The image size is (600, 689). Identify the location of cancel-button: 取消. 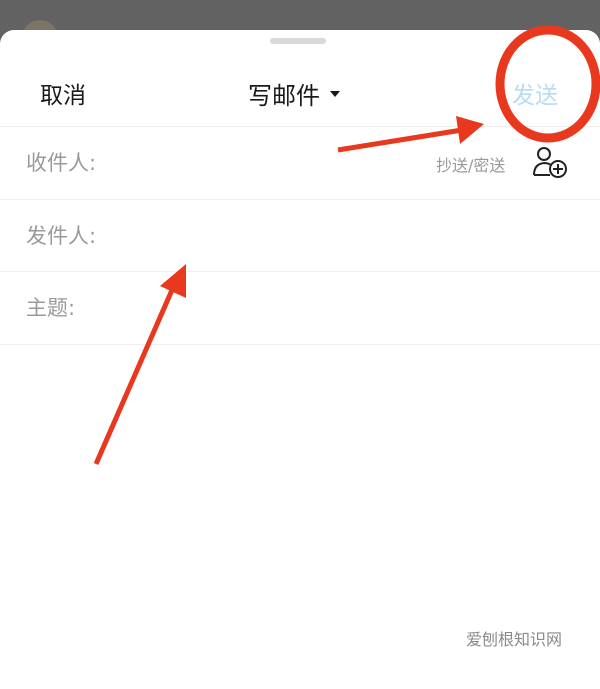
(63, 93).